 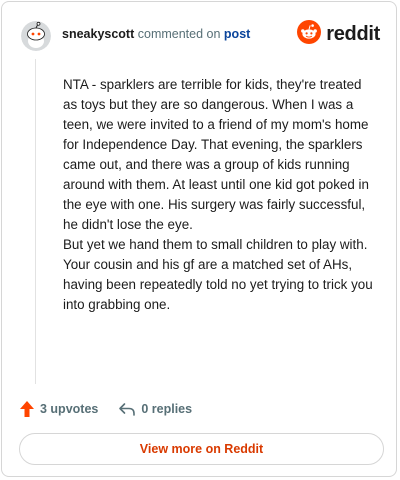 I want to click on reddit-brand: reddit, so click(x=338, y=34).